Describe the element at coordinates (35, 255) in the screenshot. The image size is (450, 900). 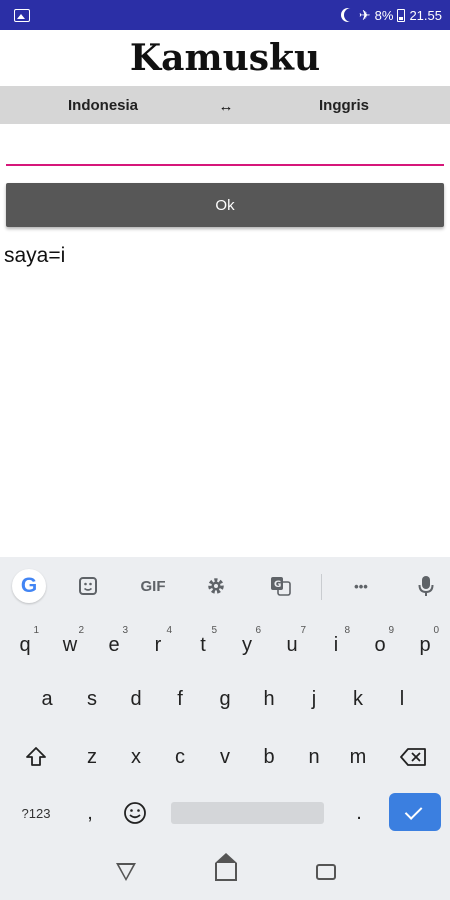
I see `translation-result: saya=i` at that location.